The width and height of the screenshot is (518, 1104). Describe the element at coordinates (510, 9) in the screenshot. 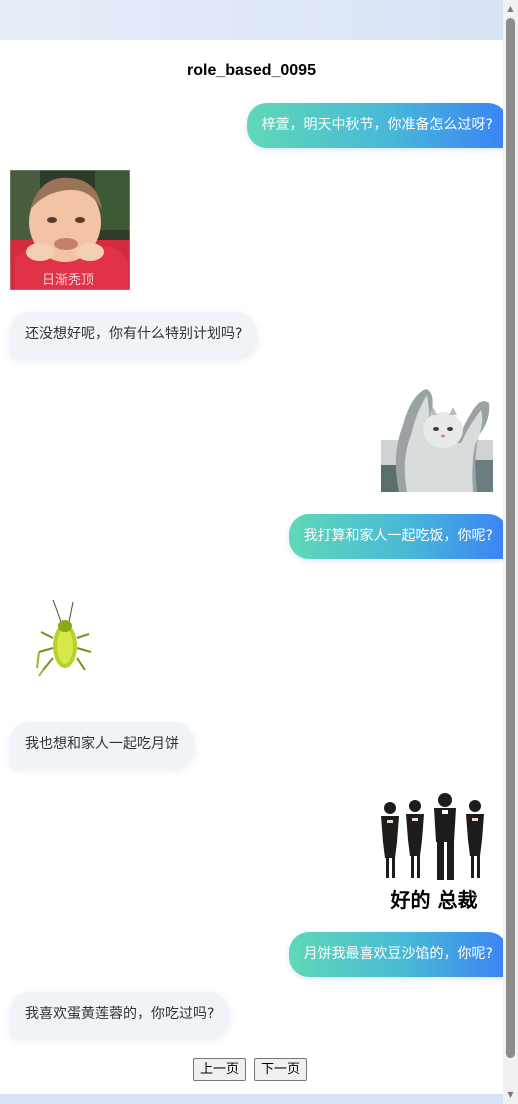

I see `scroll-up-arrow-icon: ▲` at that location.